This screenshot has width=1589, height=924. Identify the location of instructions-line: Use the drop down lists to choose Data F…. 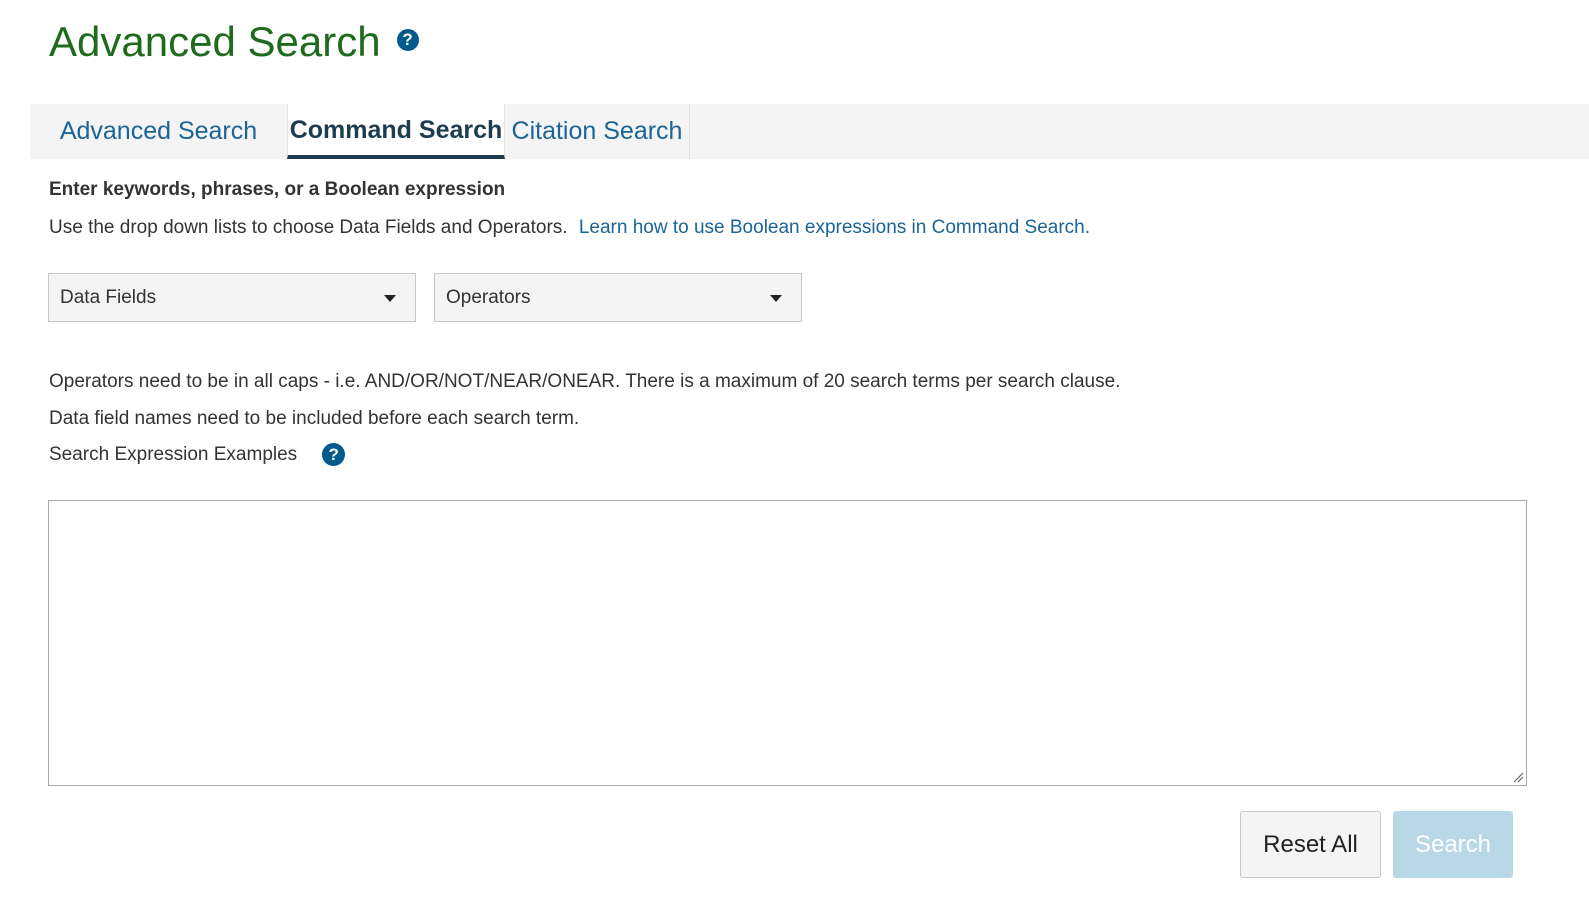
(569, 228).